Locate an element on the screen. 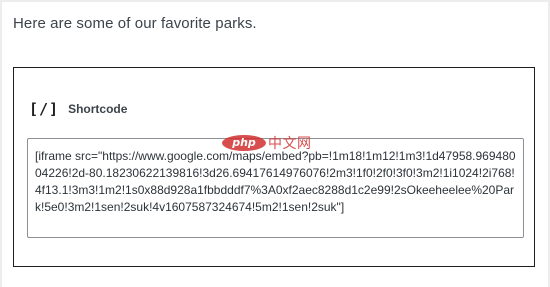 The width and height of the screenshot is (550, 287). paragraph-block: Here are some of our favorite parks. is located at coordinates (135, 23).